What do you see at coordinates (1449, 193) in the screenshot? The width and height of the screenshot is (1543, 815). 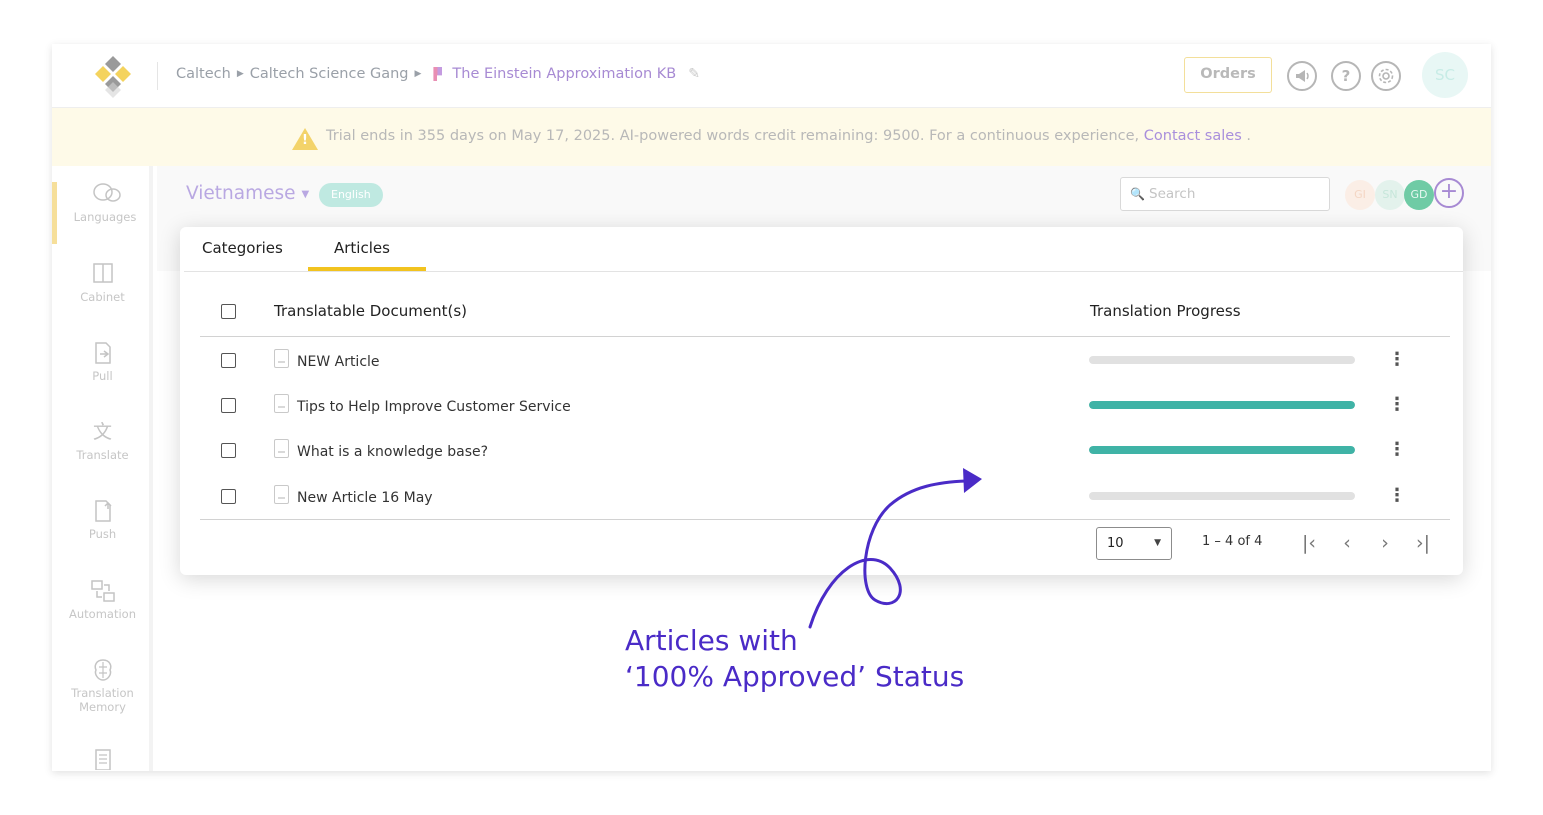 I see `add-member-button: +` at bounding box center [1449, 193].